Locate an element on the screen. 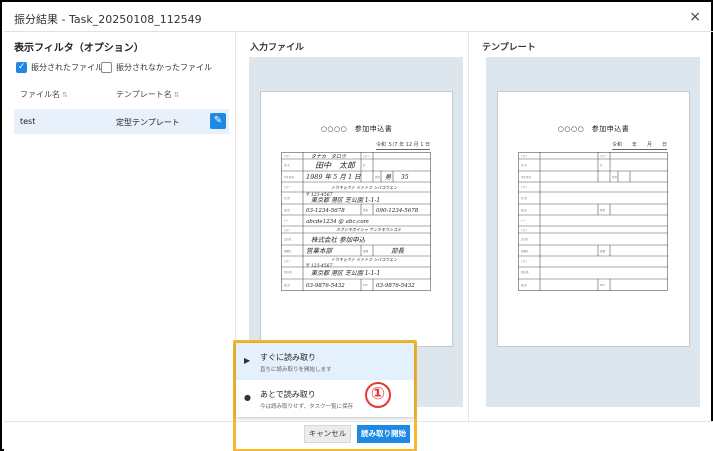 The image size is (713, 451). hw-company-fax: 03-9876-5432 is located at coordinates (395, 286).